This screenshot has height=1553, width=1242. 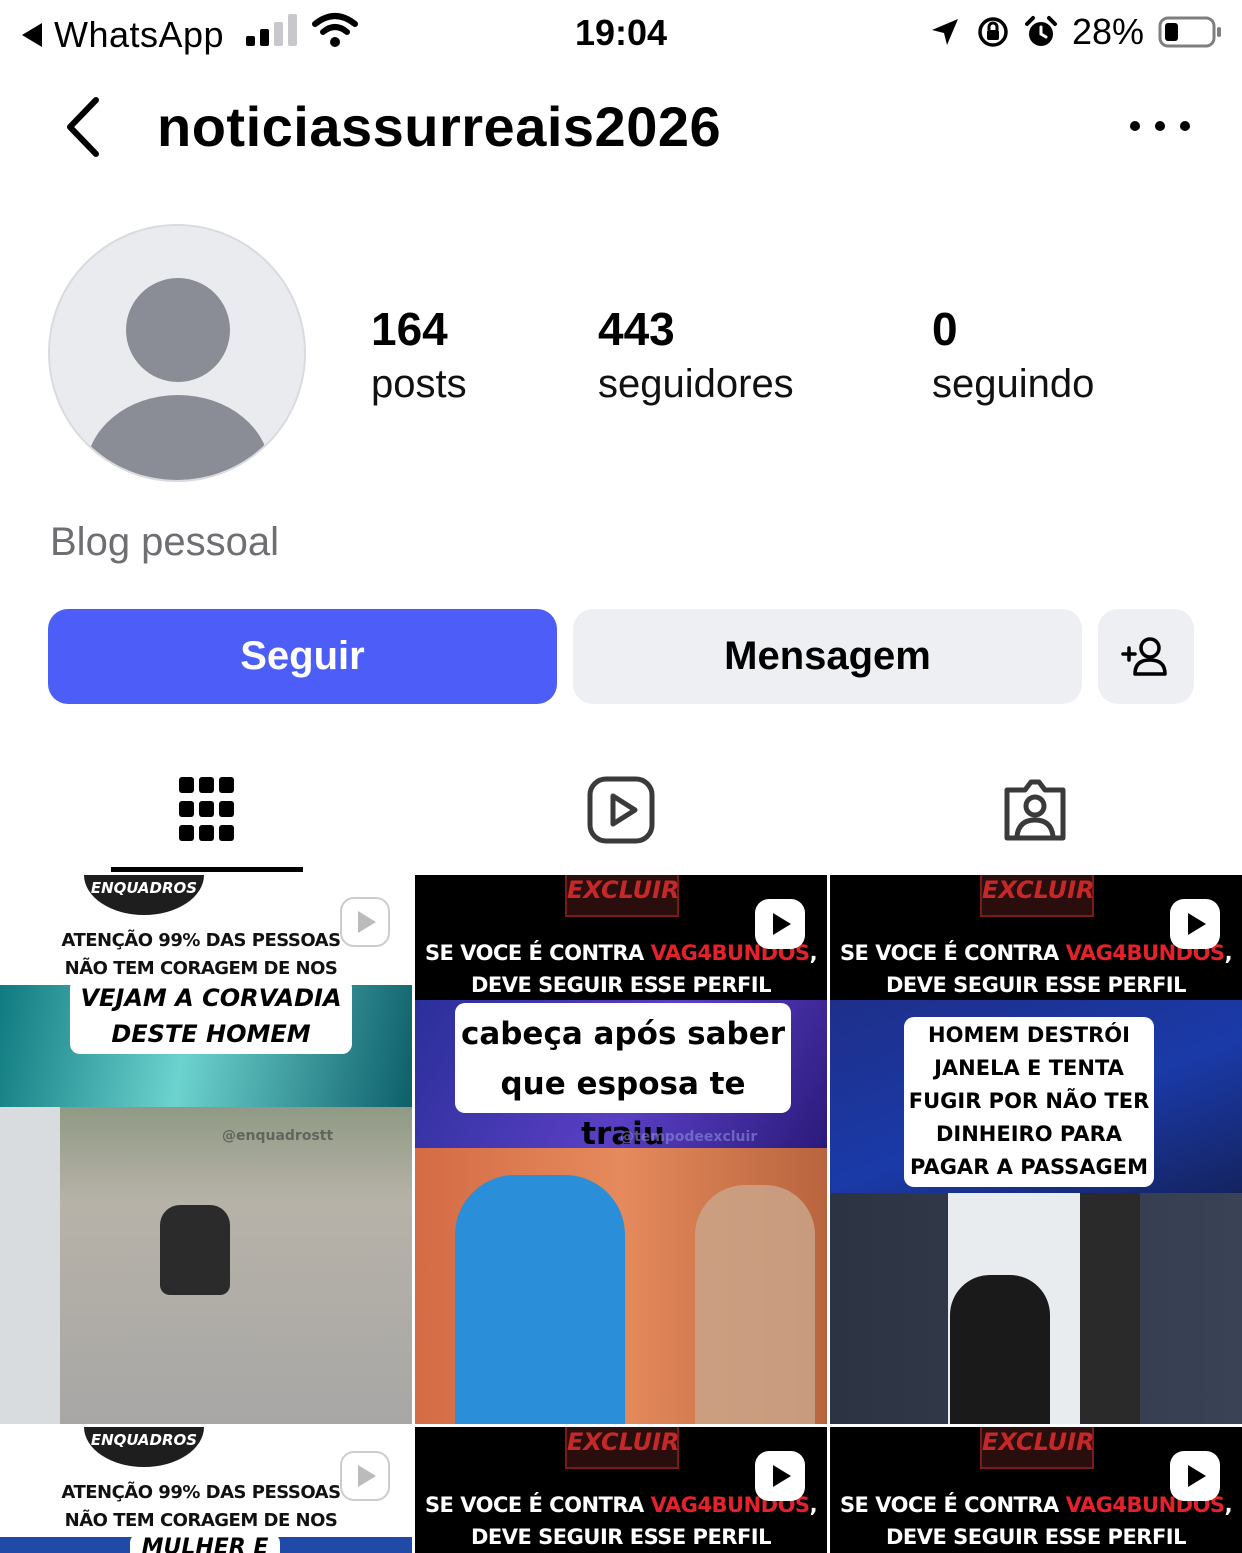 What do you see at coordinates (636, 329) in the screenshot?
I see `followers-count: 443` at bounding box center [636, 329].